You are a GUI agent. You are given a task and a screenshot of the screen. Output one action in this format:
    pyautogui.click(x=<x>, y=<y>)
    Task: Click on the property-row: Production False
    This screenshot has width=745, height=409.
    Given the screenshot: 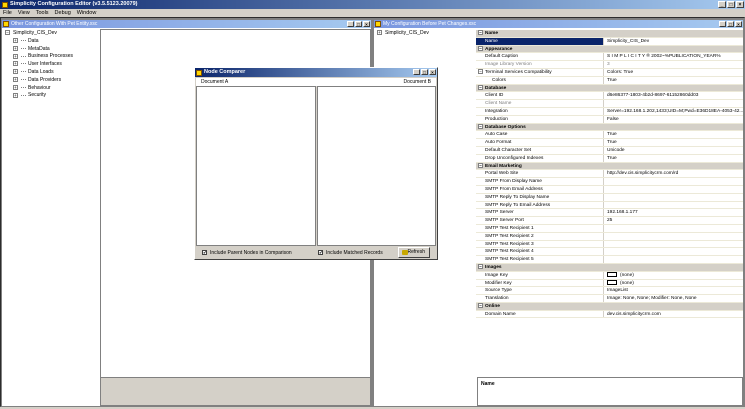 What is the action you would take?
    pyautogui.click(x=609, y=119)
    